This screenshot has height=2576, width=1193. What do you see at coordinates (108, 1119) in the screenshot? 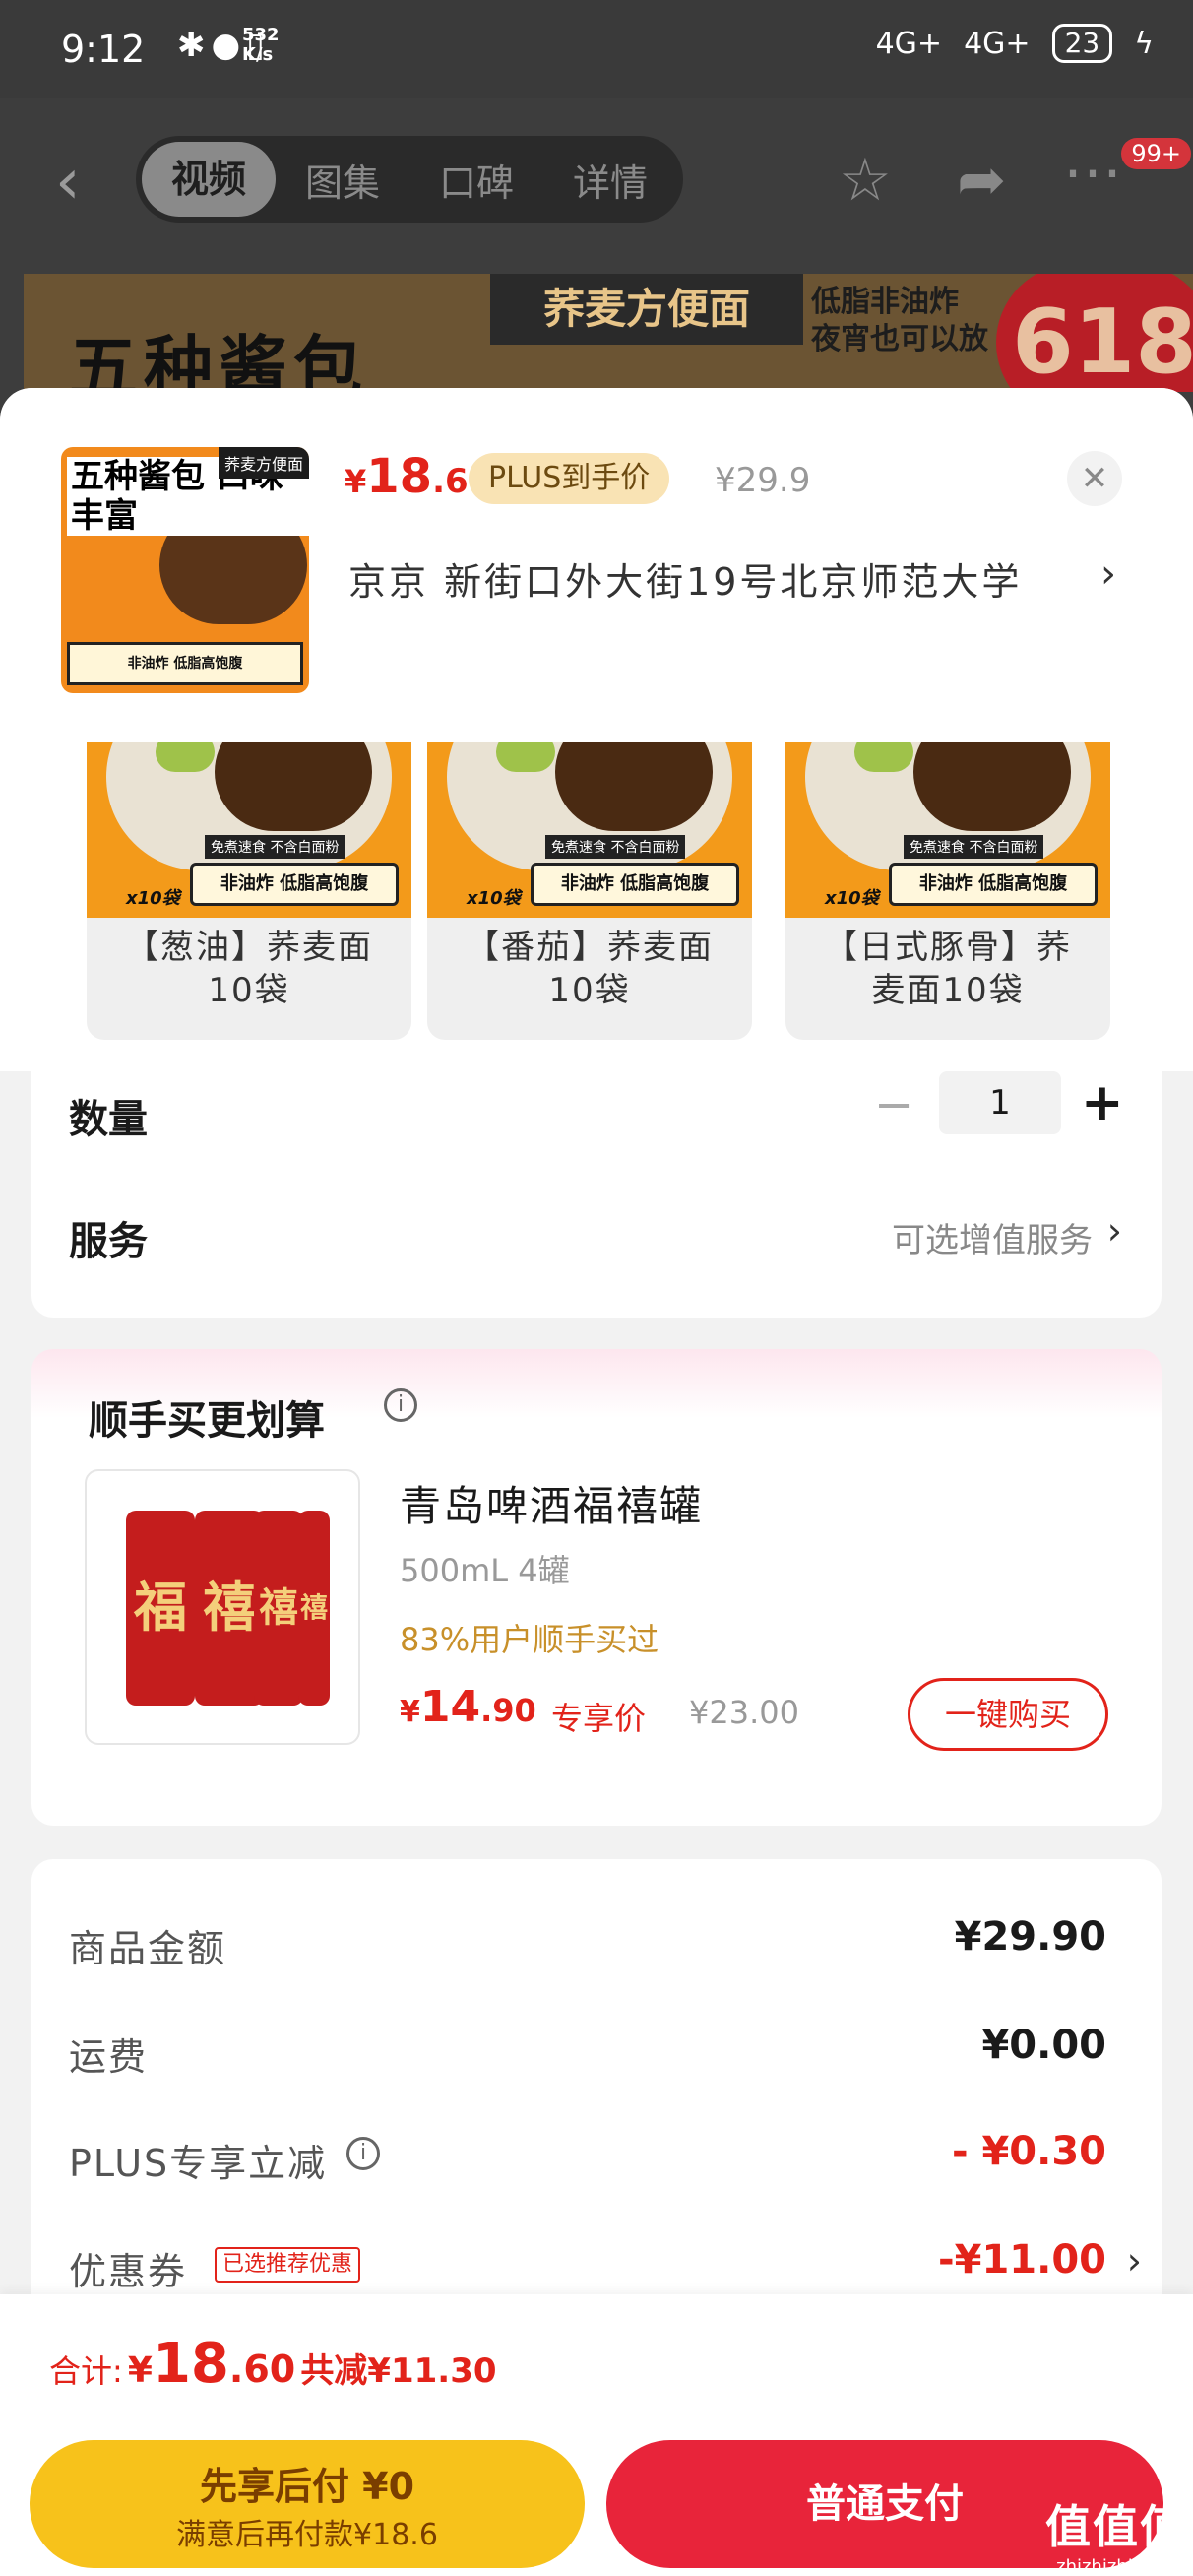
I see `quantity-label: 数量` at bounding box center [108, 1119].